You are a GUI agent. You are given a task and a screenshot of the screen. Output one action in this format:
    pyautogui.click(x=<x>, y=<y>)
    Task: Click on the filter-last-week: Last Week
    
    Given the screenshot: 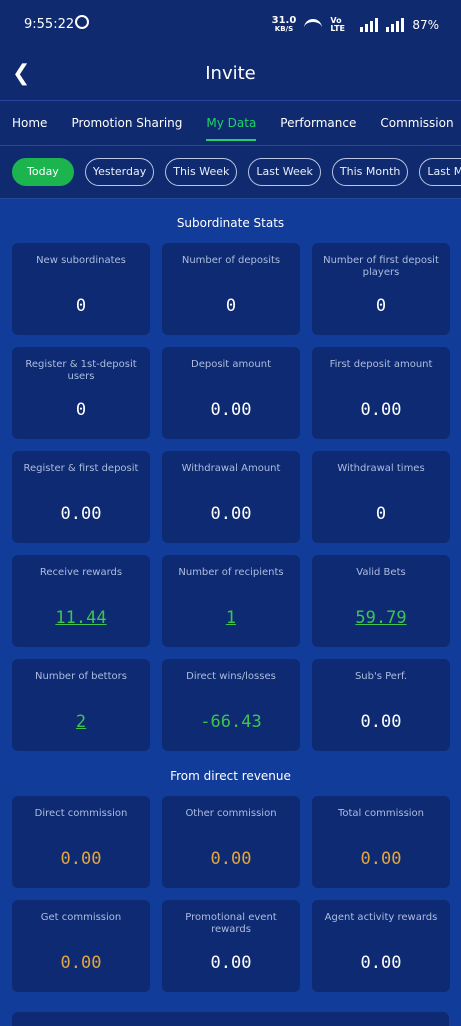 What is the action you would take?
    pyautogui.click(x=284, y=172)
    